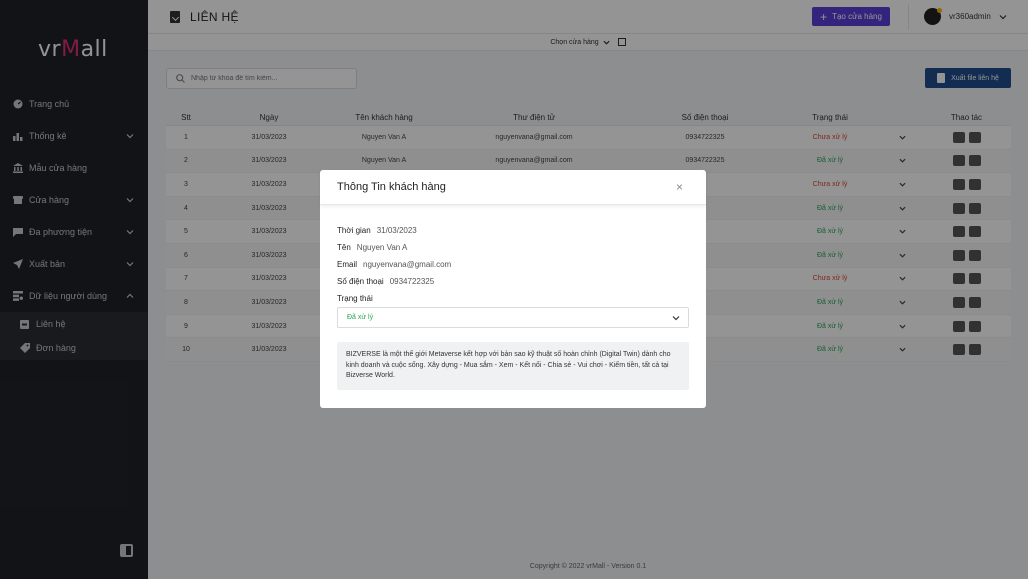 The height and width of the screenshot is (579, 1028). What do you see at coordinates (344, 247) in the screenshot?
I see `name-label: Tên` at bounding box center [344, 247].